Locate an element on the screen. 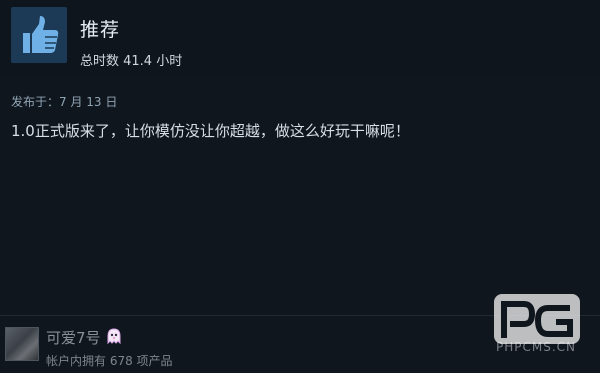 This screenshot has height=373, width=600. playtime-hours: 总时数 41.4 小时 is located at coordinates (131, 61).